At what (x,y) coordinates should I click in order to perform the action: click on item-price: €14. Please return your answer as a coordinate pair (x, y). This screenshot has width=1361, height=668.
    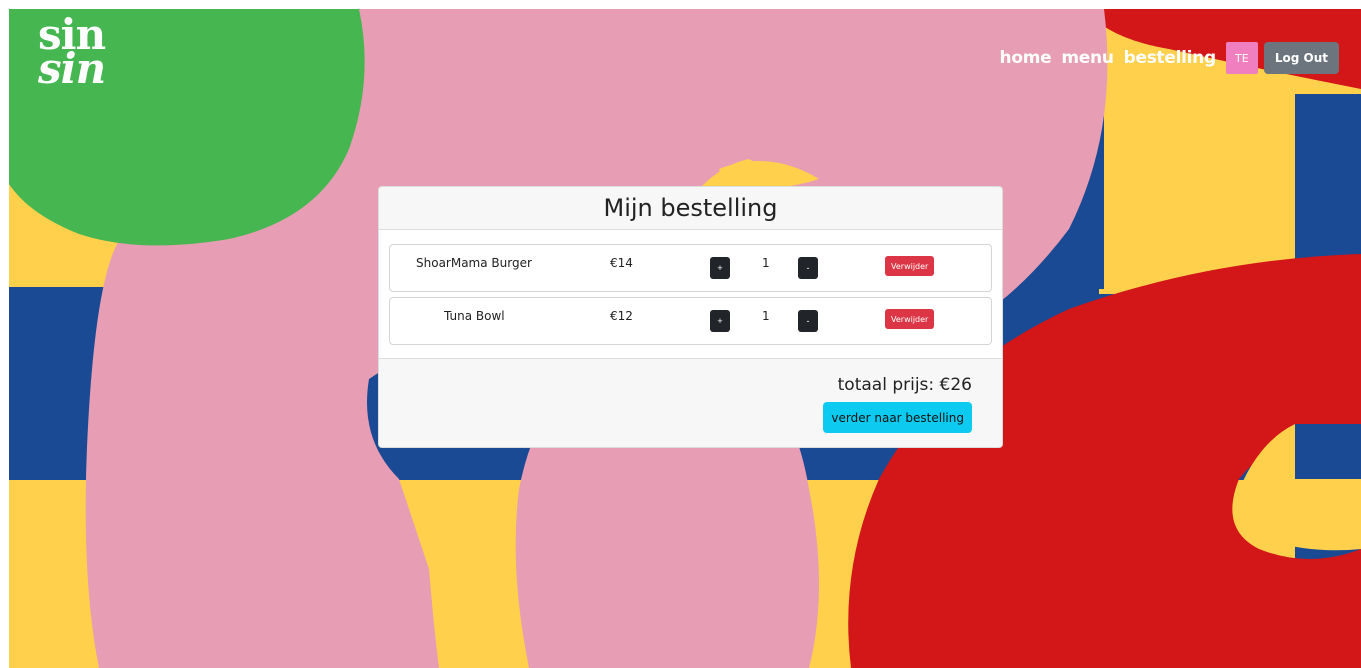
    Looking at the image, I should click on (621, 263).